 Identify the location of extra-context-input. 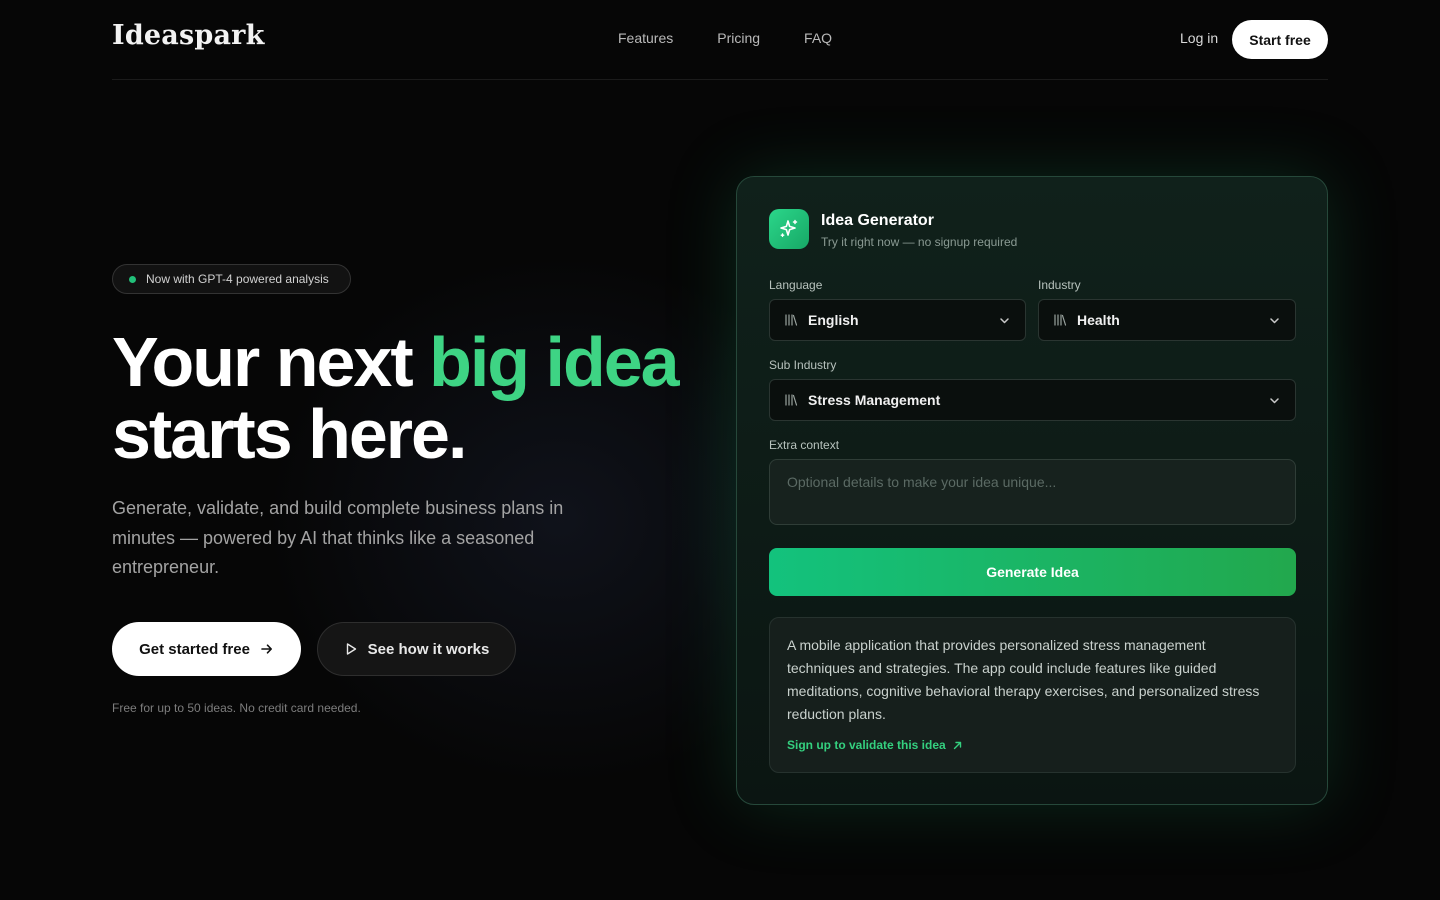
(1032, 492).